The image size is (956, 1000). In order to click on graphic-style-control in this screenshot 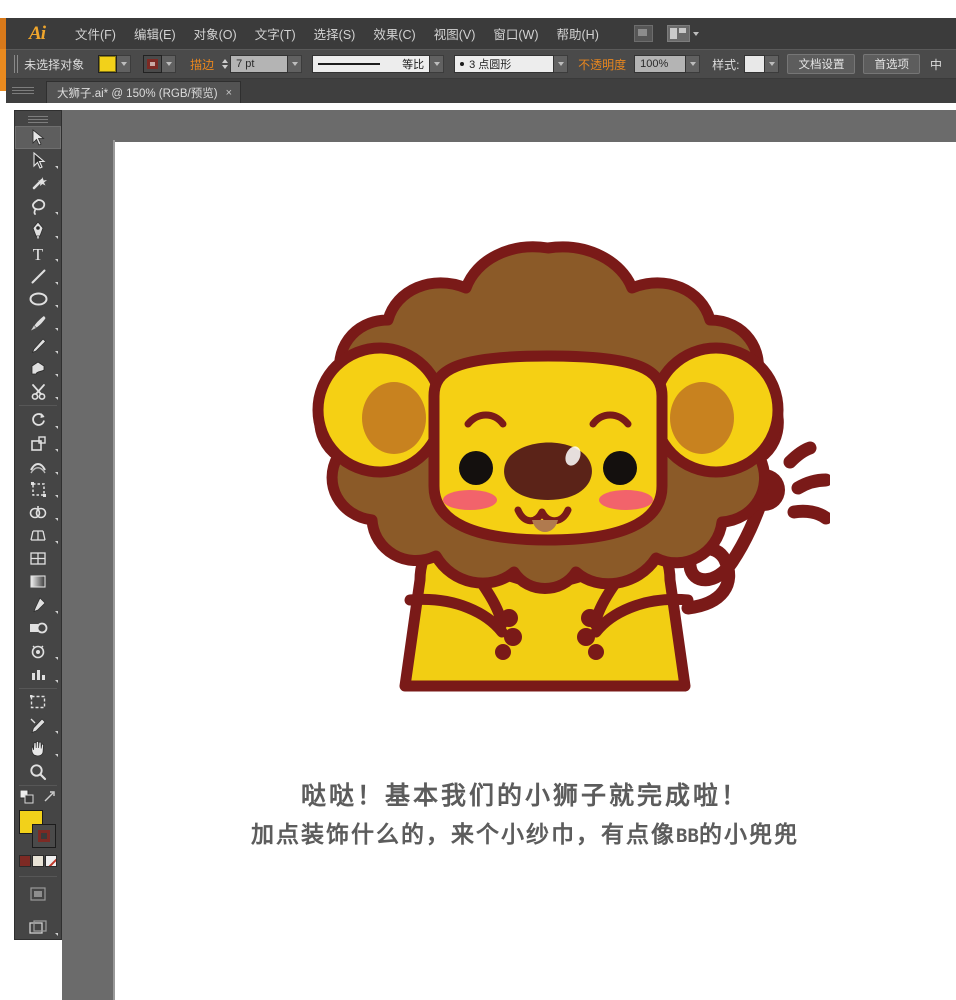, I will do `click(762, 64)`.